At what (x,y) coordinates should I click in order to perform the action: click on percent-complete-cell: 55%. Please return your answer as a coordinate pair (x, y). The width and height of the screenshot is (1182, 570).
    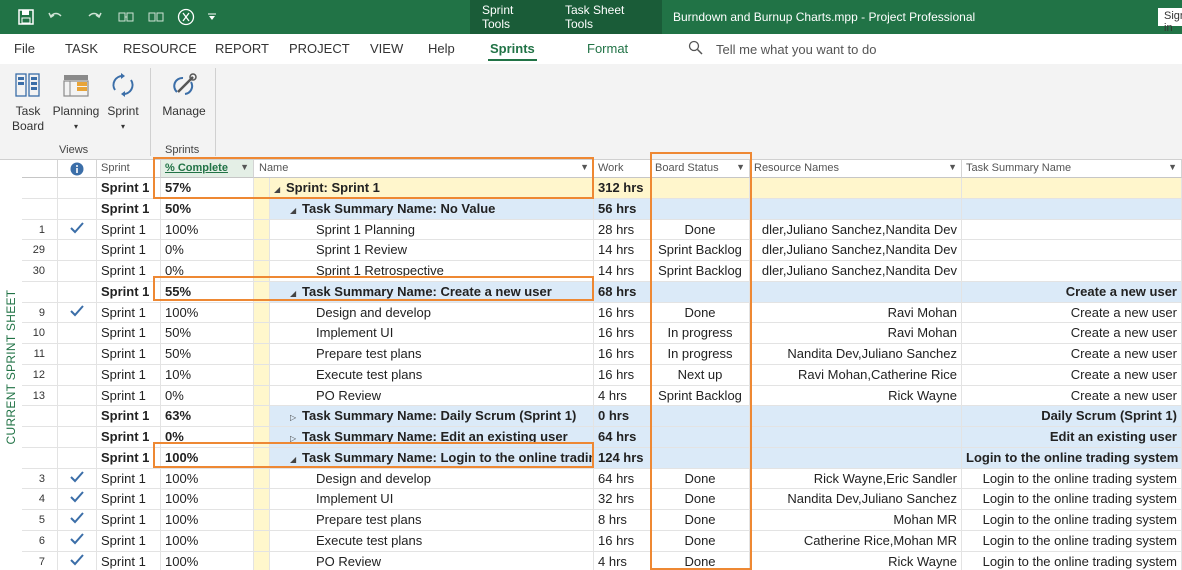
    Looking at the image, I should click on (207, 292).